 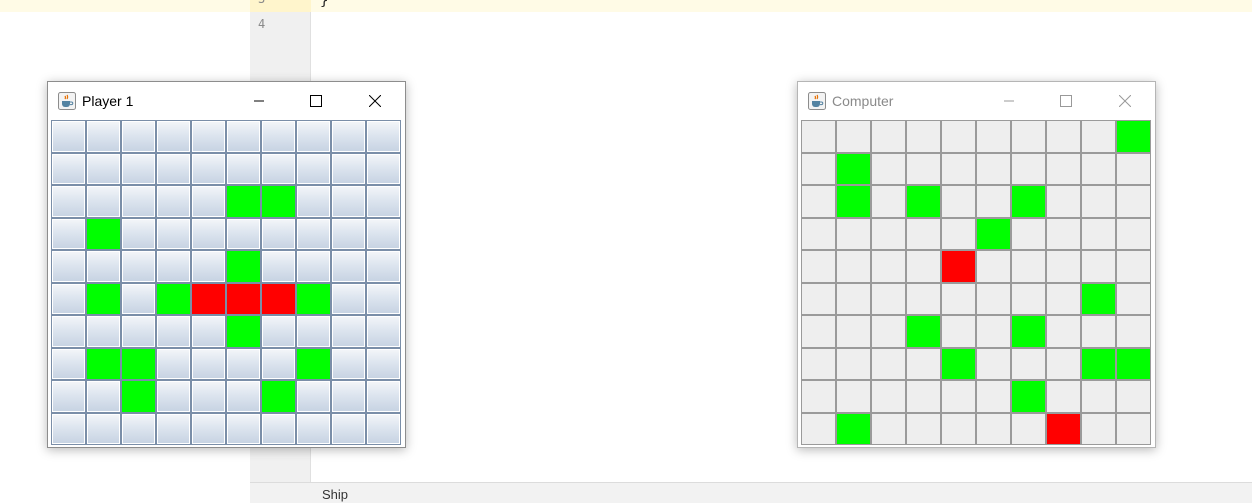 What do you see at coordinates (1009, 100) in the screenshot?
I see `minimize-button` at bounding box center [1009, 100].